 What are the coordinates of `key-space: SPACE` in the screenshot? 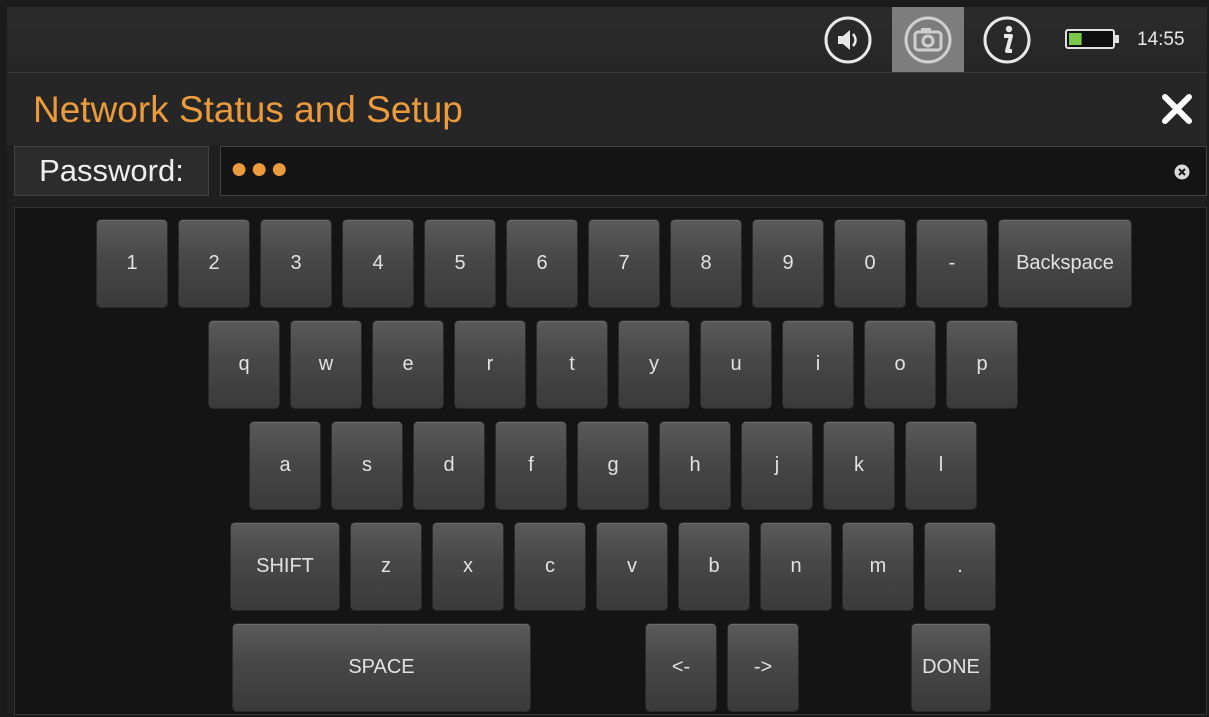 It's located at (381, 667).